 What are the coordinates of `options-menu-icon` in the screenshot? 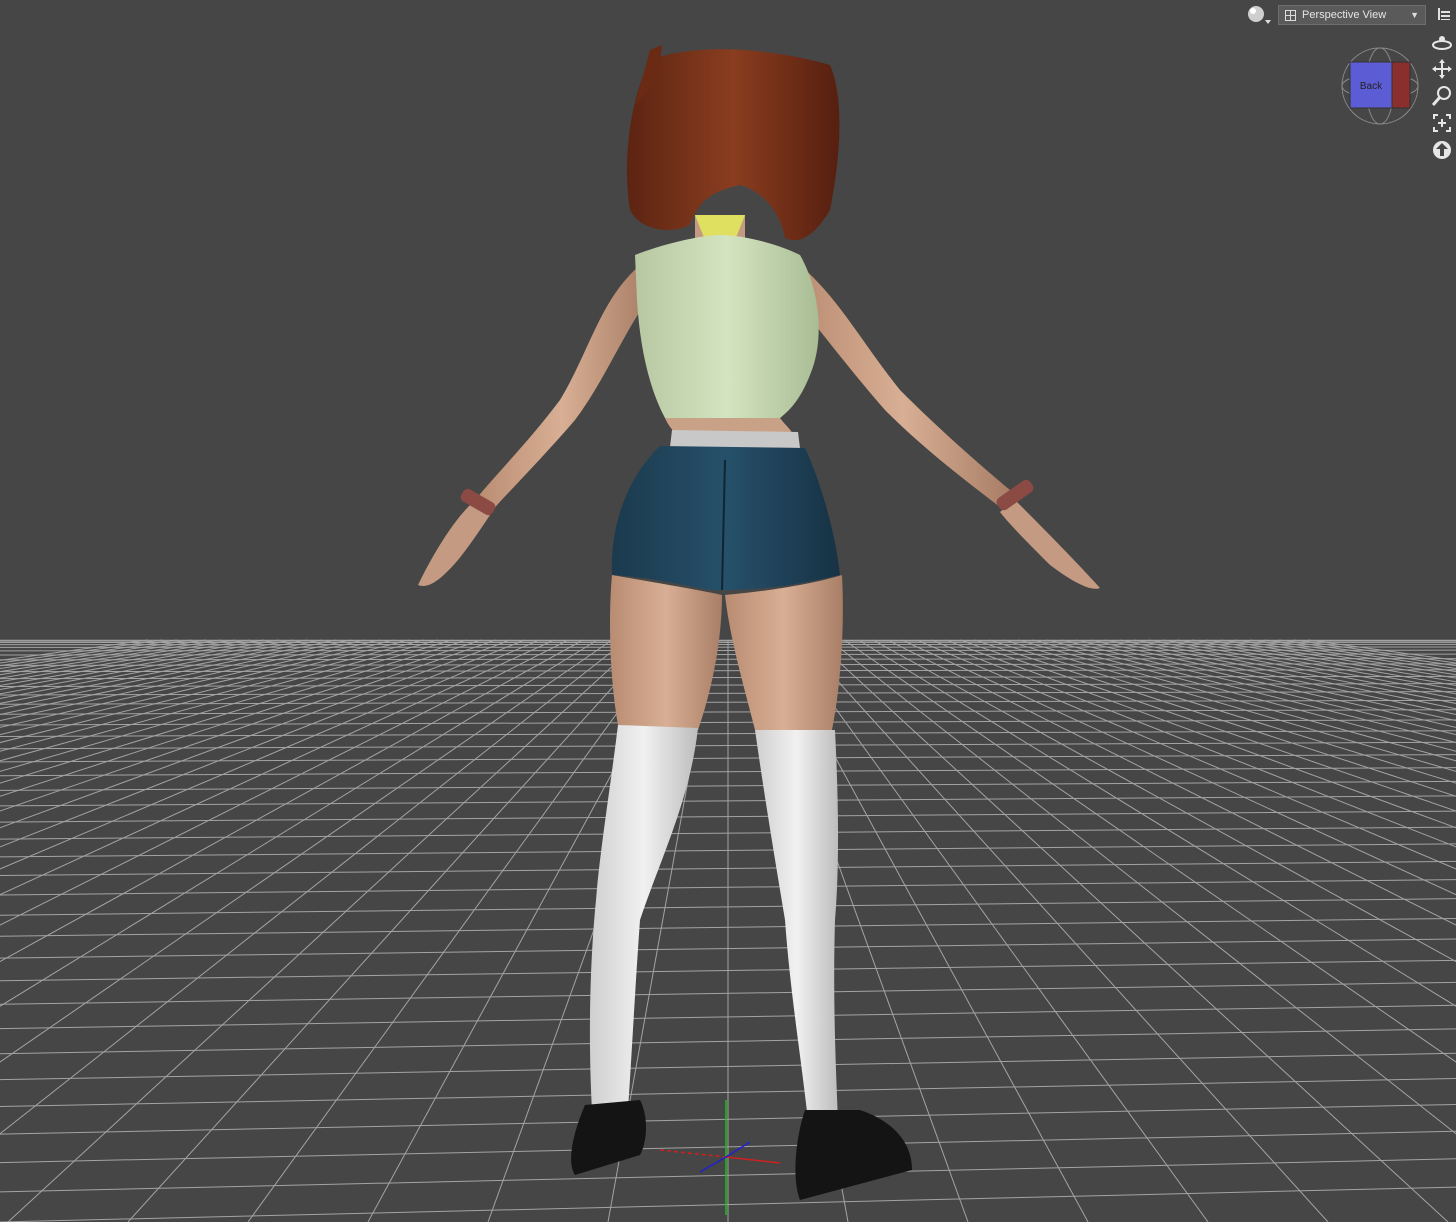 It's located at (1444, 14).